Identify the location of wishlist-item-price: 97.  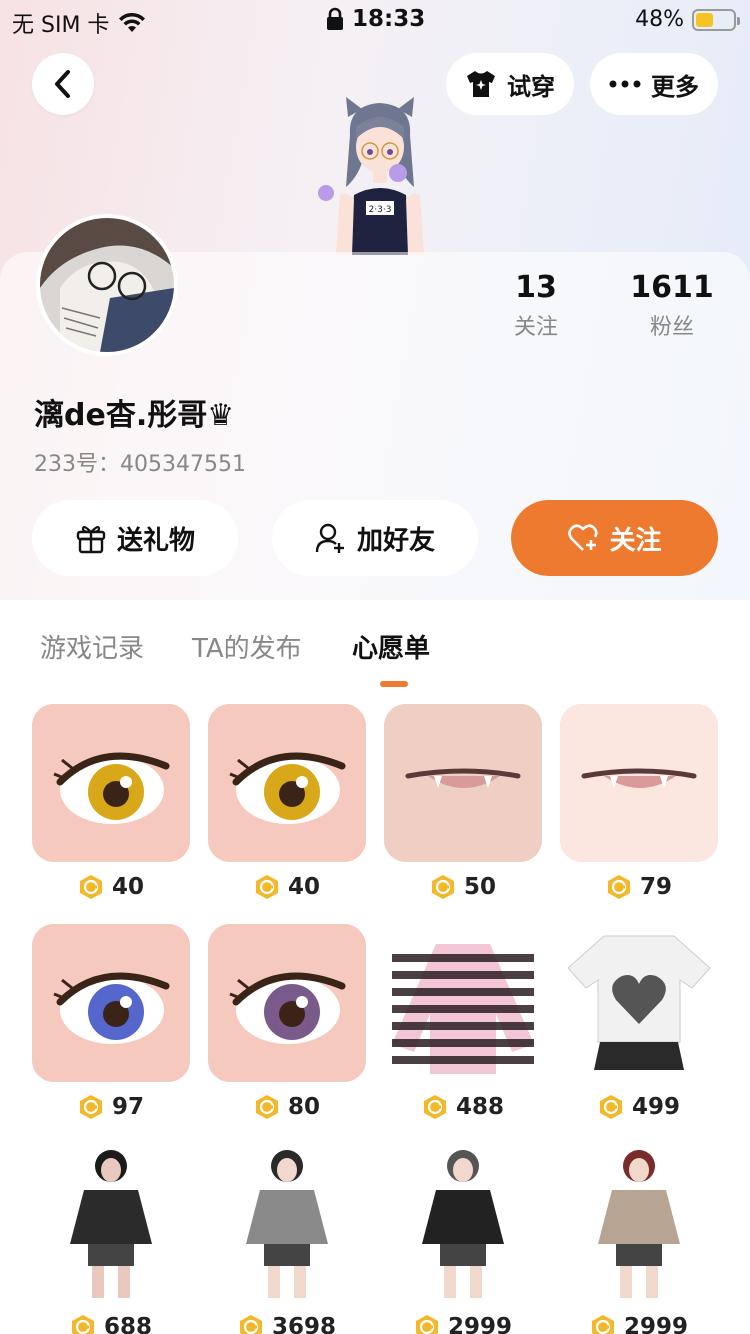
(111, 1107).